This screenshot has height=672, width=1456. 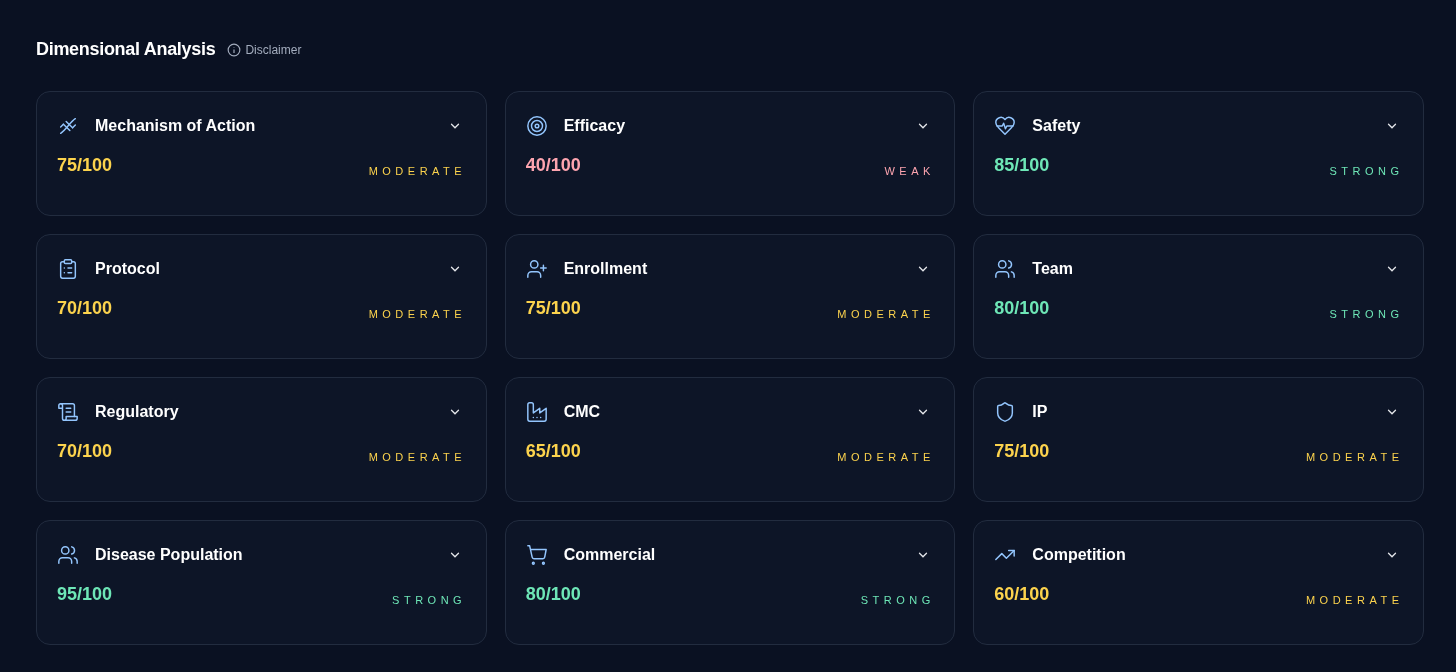 I want to click on card-title: IP, so click(x=1040, y=412).